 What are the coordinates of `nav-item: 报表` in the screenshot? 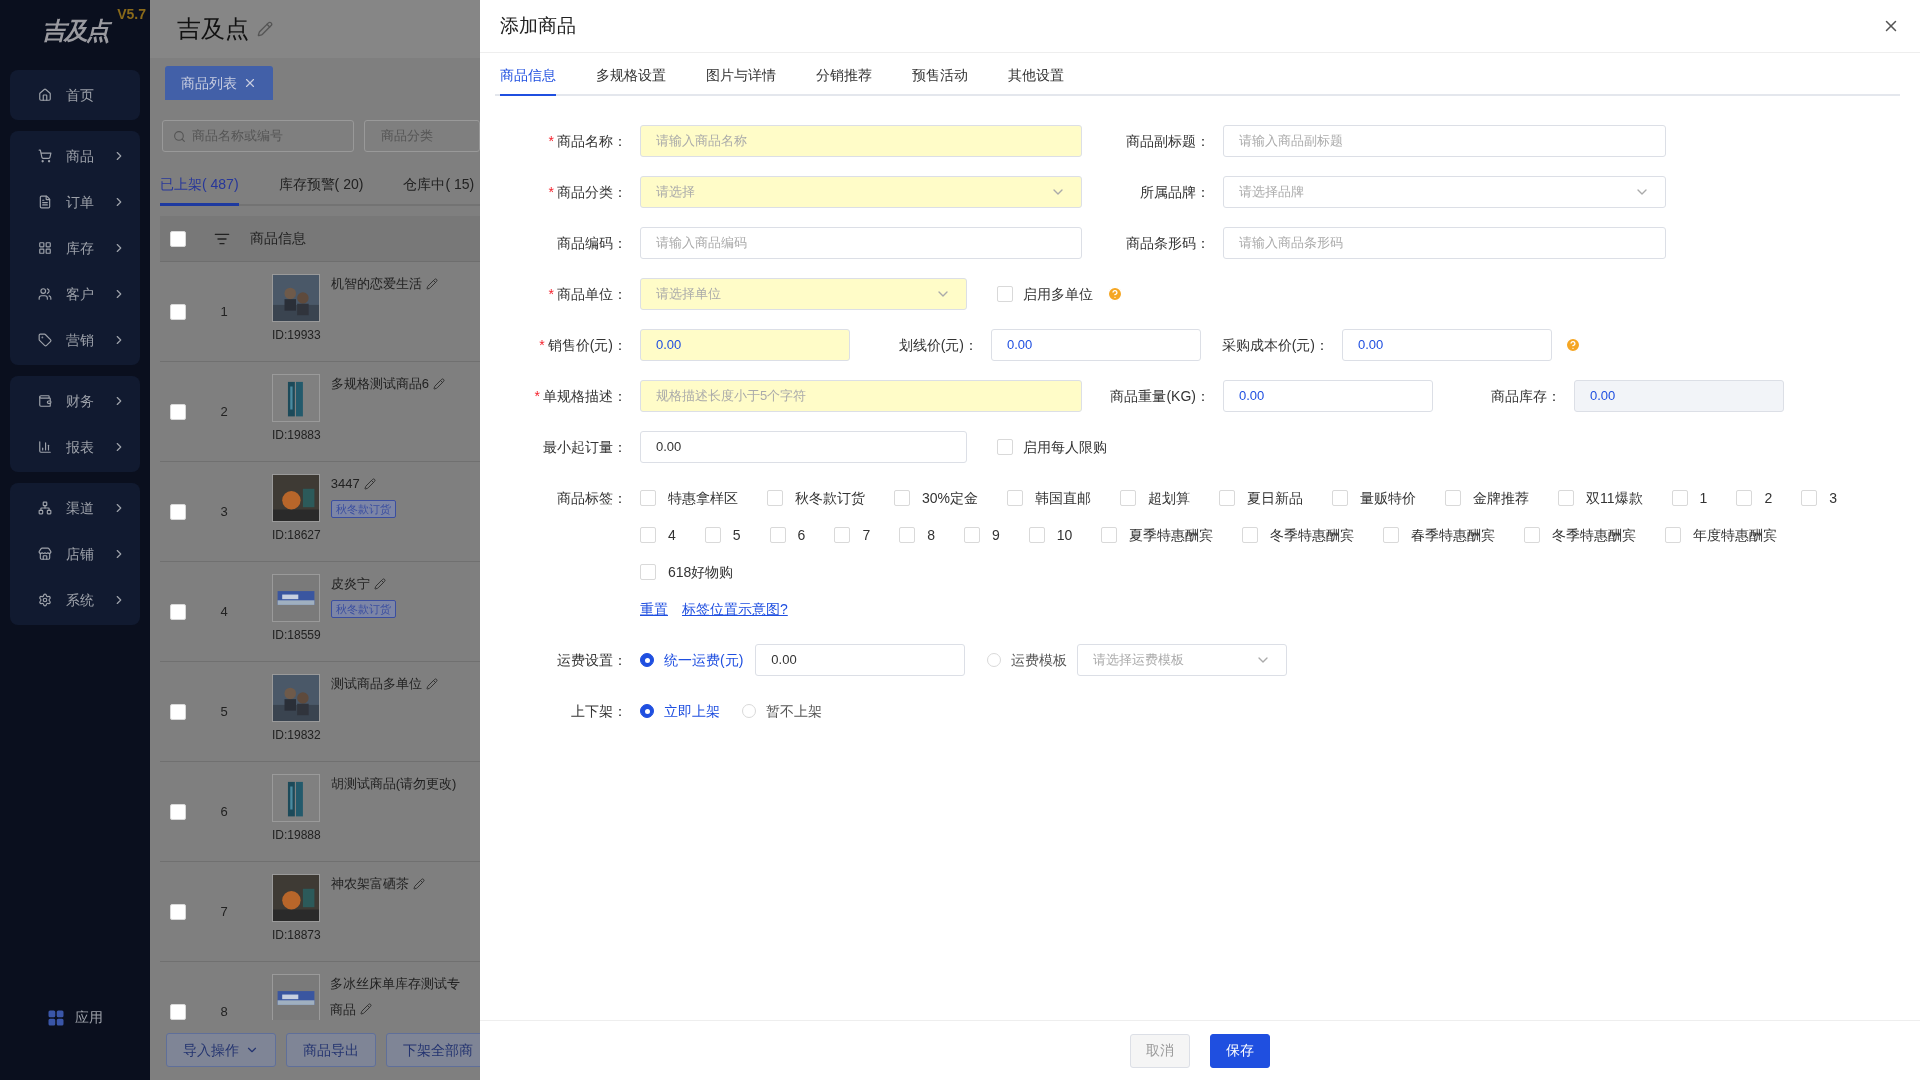 It's located at (75, 447).